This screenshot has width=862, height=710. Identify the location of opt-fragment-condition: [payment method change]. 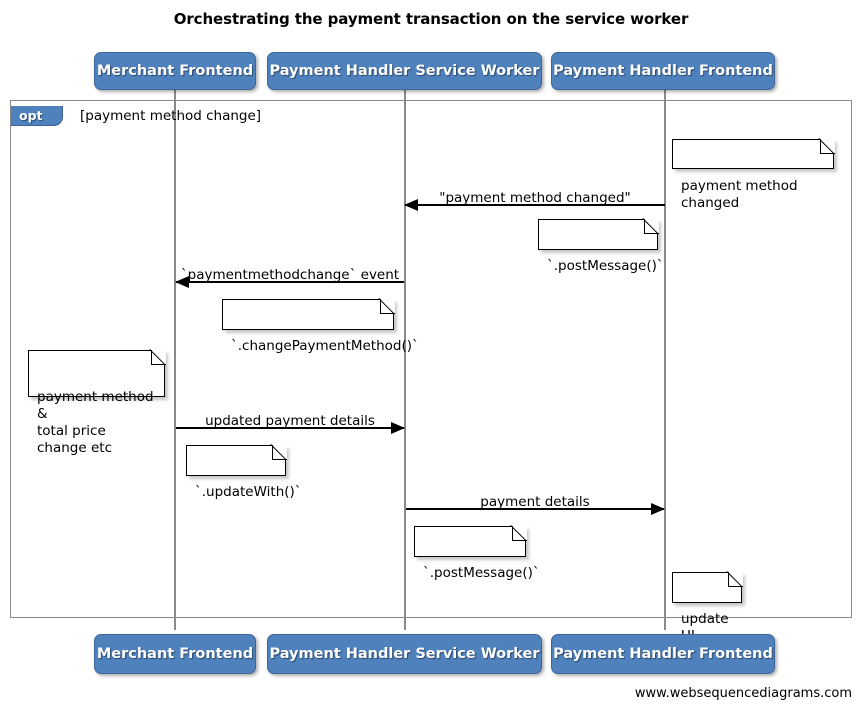
(171, 116).